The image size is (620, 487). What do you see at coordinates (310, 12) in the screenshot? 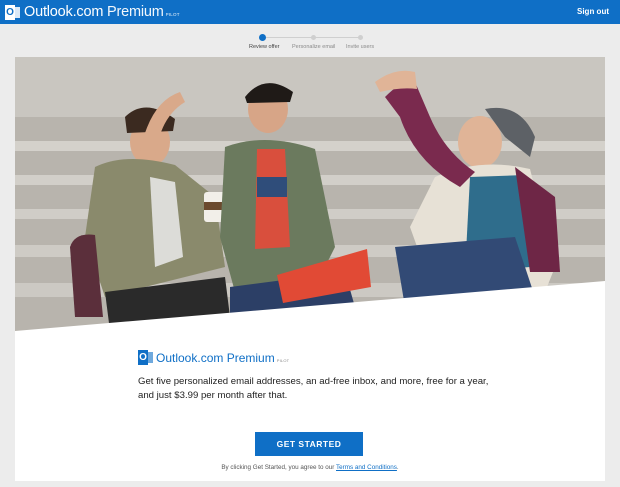
I see `top-bar: O Outlook.com Premium PILOT Sign out` at bounding box center [310, 12].